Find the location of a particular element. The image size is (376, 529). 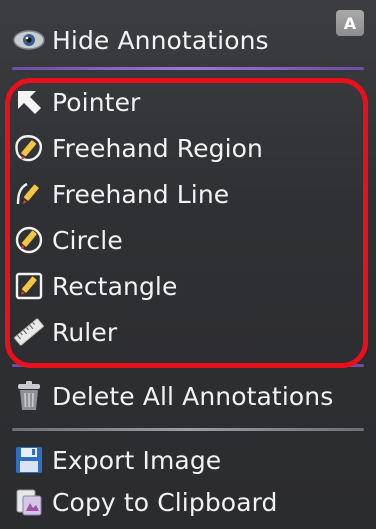

copy-to-clipboard-item: Copy to Clipboard is located at coordinates (190, 502).